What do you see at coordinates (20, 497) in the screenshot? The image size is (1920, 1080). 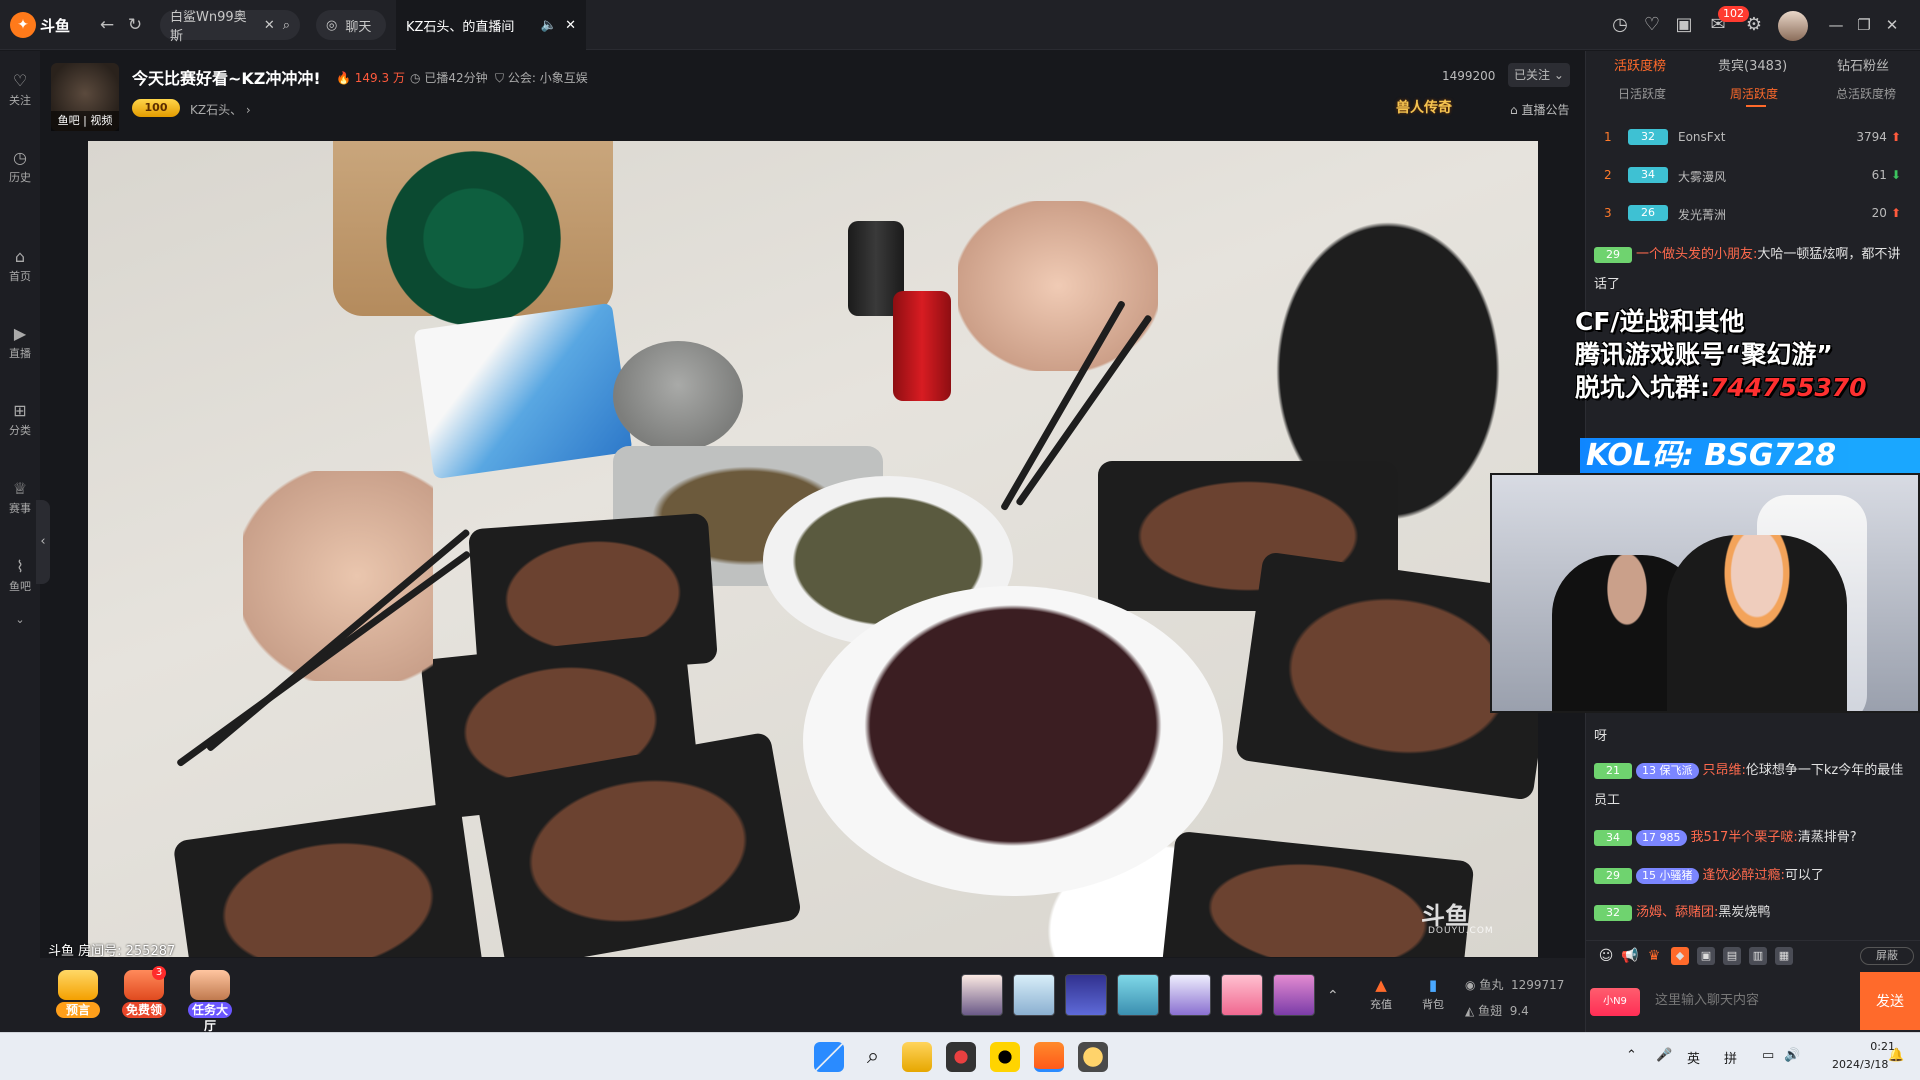 I see `sidebar-item-esports: ♕ 赛事` at bounding box center [20, 497].